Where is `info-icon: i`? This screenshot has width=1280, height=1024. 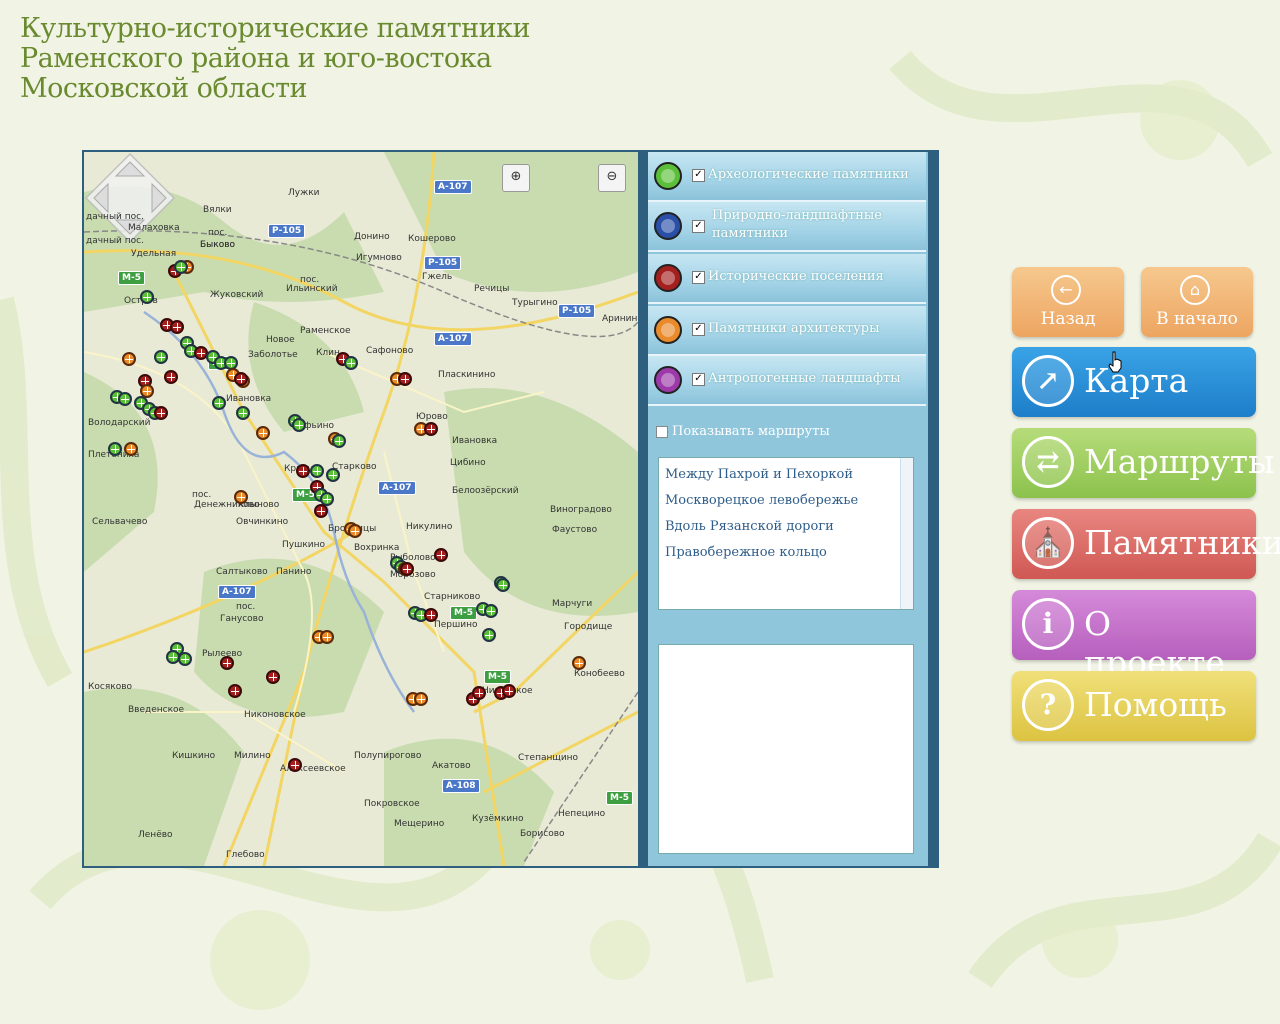 info-icon: i is located at coordinates (1048, 624).